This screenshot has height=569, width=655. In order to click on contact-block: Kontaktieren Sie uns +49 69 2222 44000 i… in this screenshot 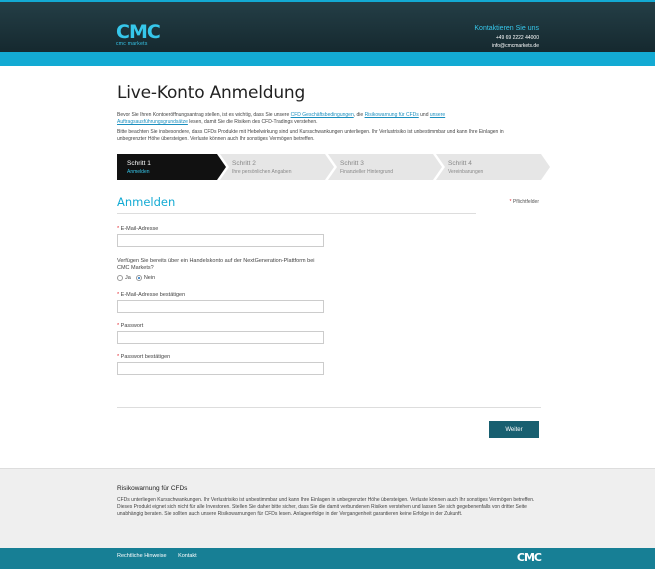, I will do `click(506, 37)`.